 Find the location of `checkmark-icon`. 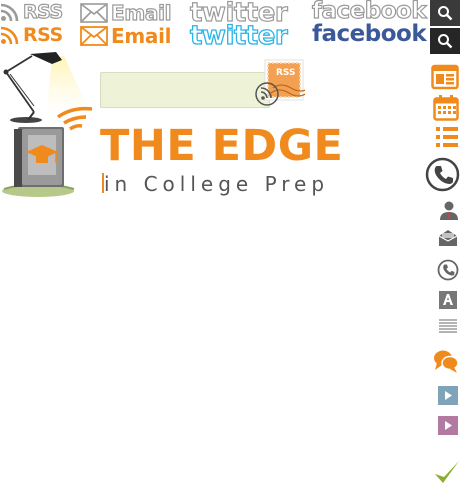

checkmark-icon is located at coordinates (446, 472).